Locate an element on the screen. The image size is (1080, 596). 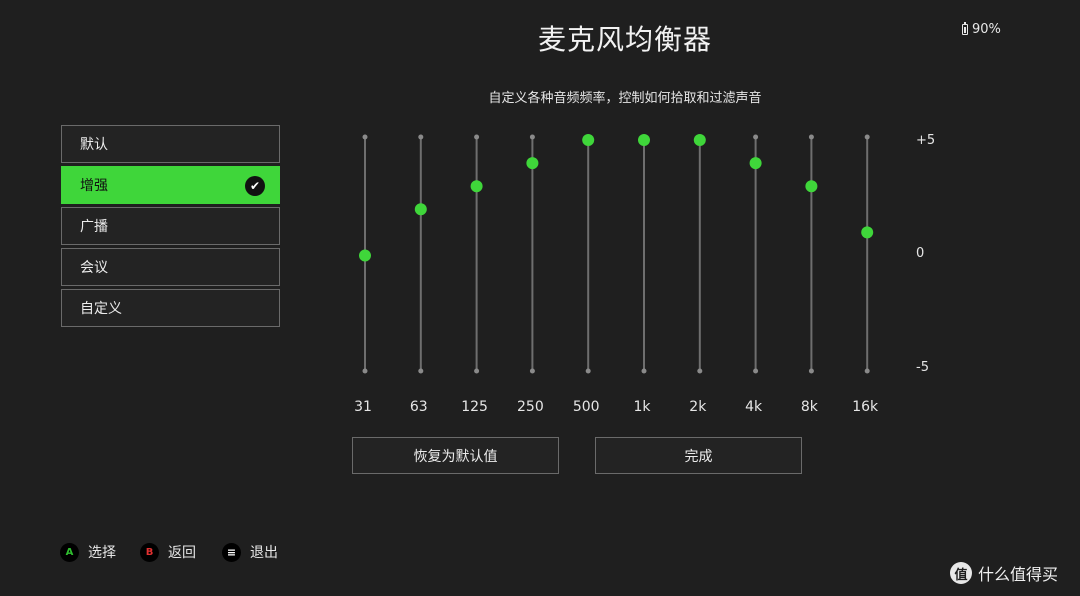
eq-slider-16k is located at coordinates (867, 254).